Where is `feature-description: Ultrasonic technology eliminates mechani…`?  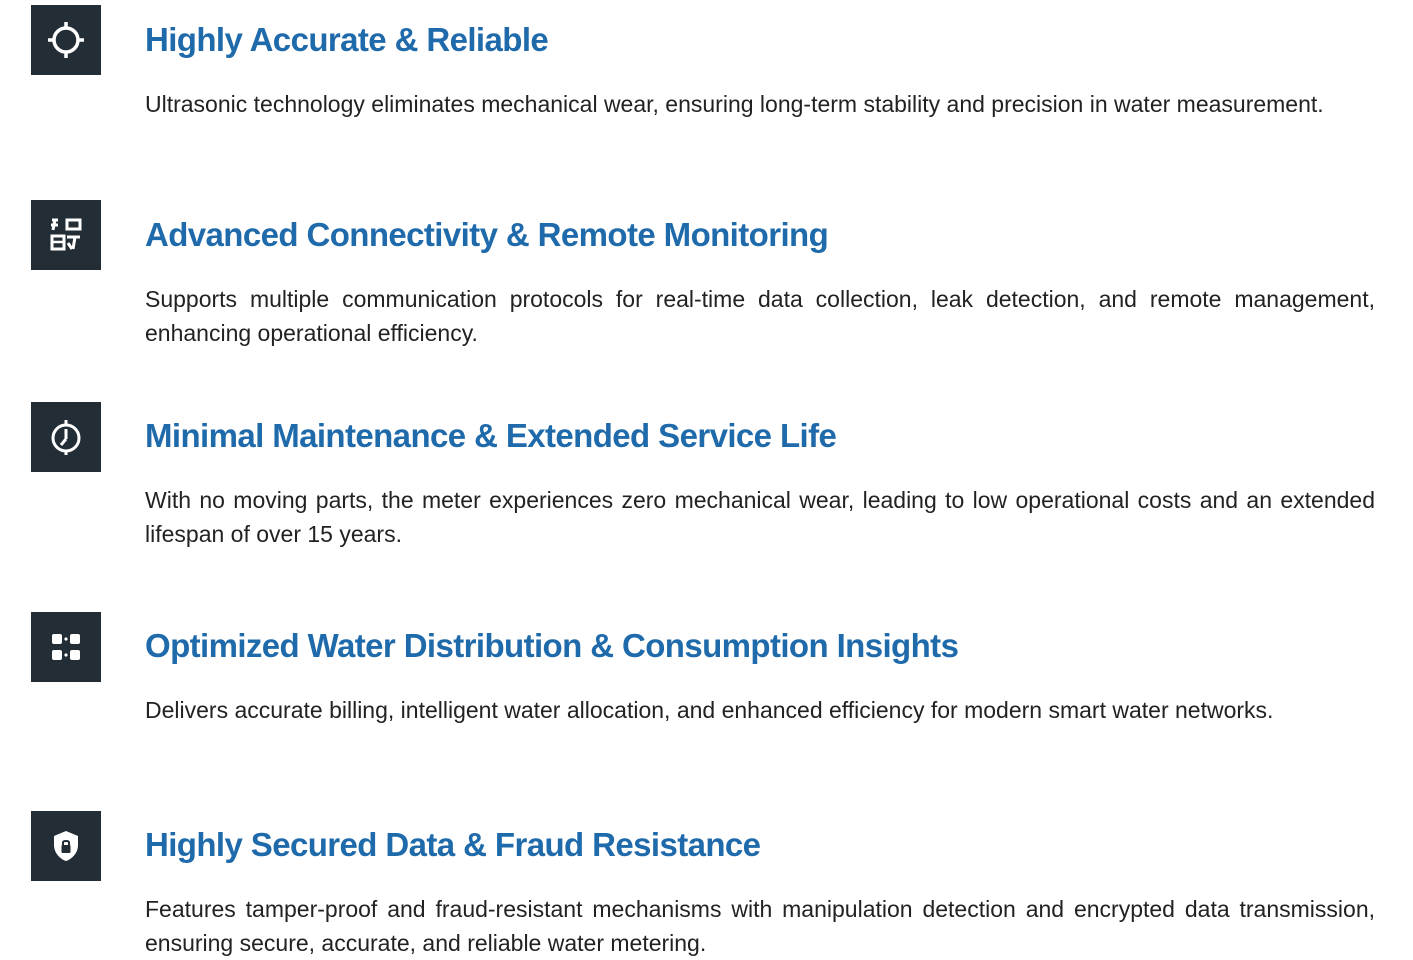
feature-description: Ultrasonic technology eliminates mechani… is located at coordinates (734, 104).